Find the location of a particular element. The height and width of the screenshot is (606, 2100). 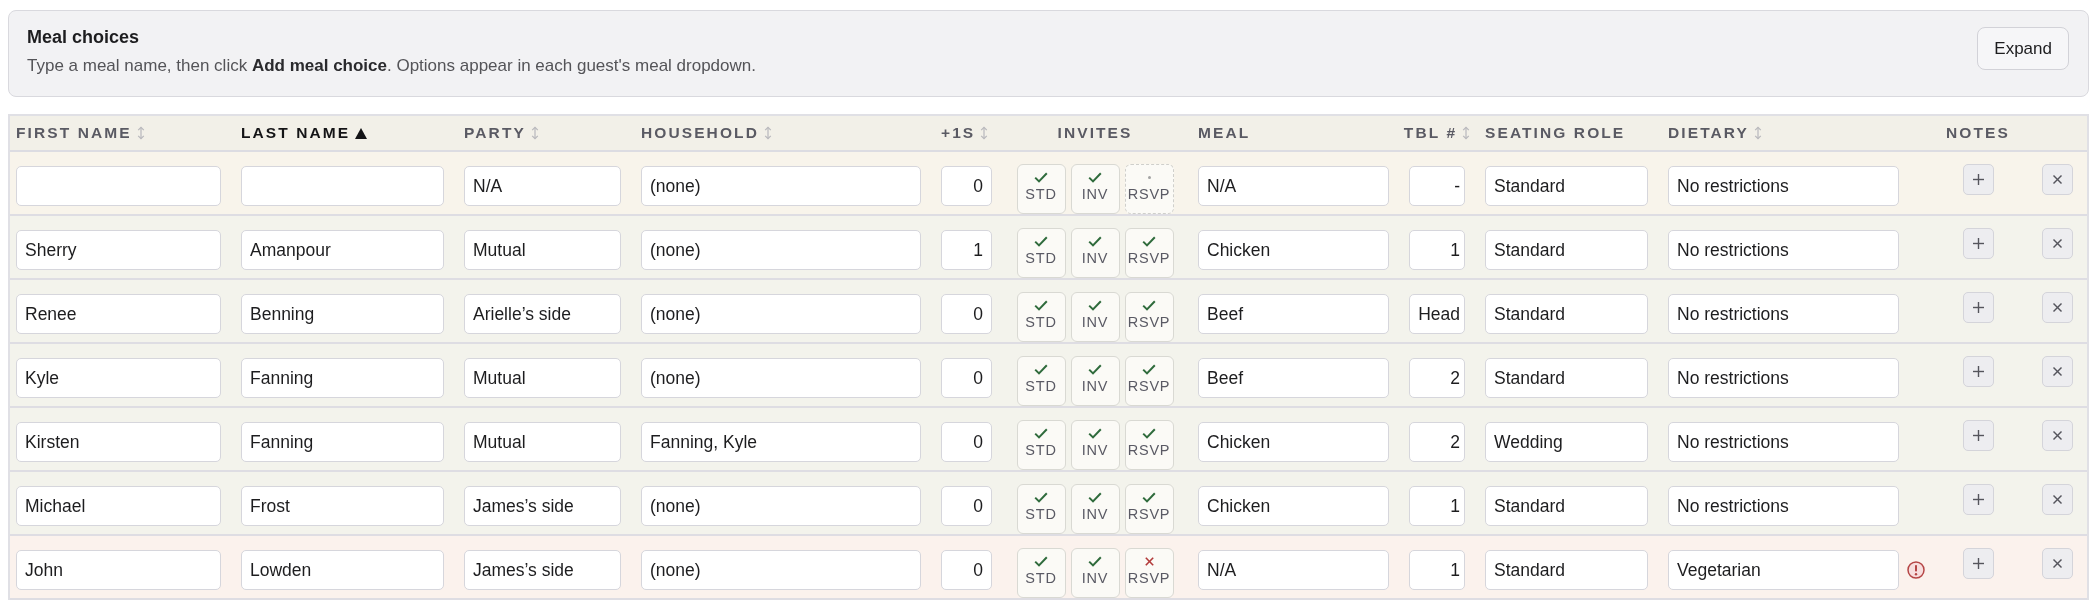

expand-button: Expand is located at coordinates (2023, 48).